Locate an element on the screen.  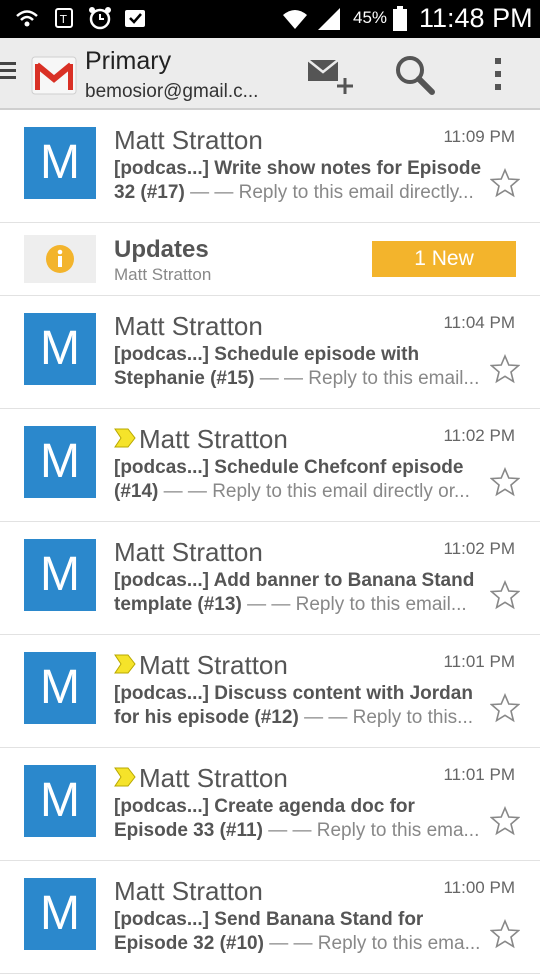
mailbox-title: Primary is located at coordinates (128, 61).